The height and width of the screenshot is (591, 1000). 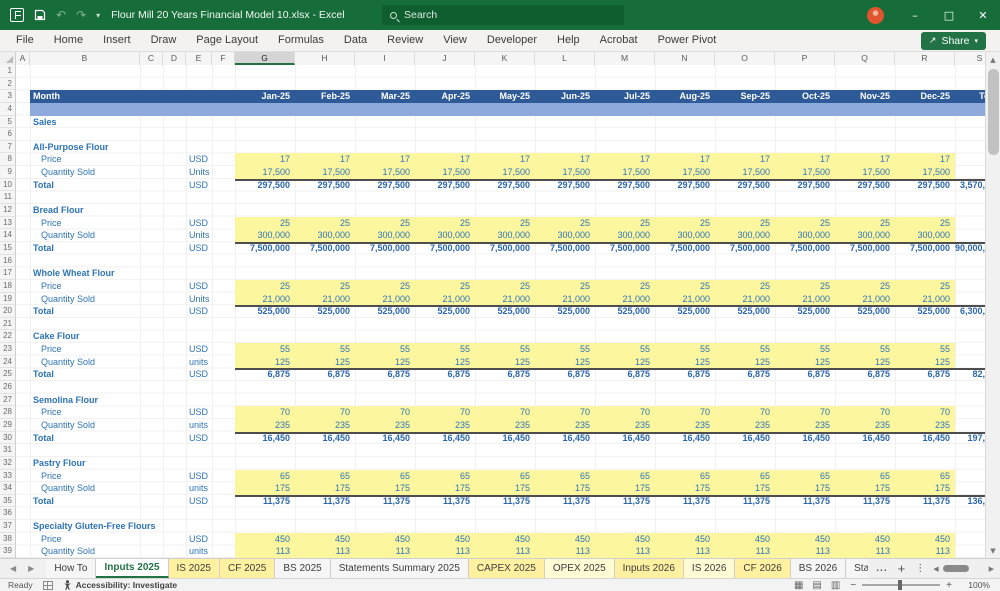 What do you see at coordinates (949, 15) in the screenshot?
I see `restore-button: □` at bounding box center [949, 15].